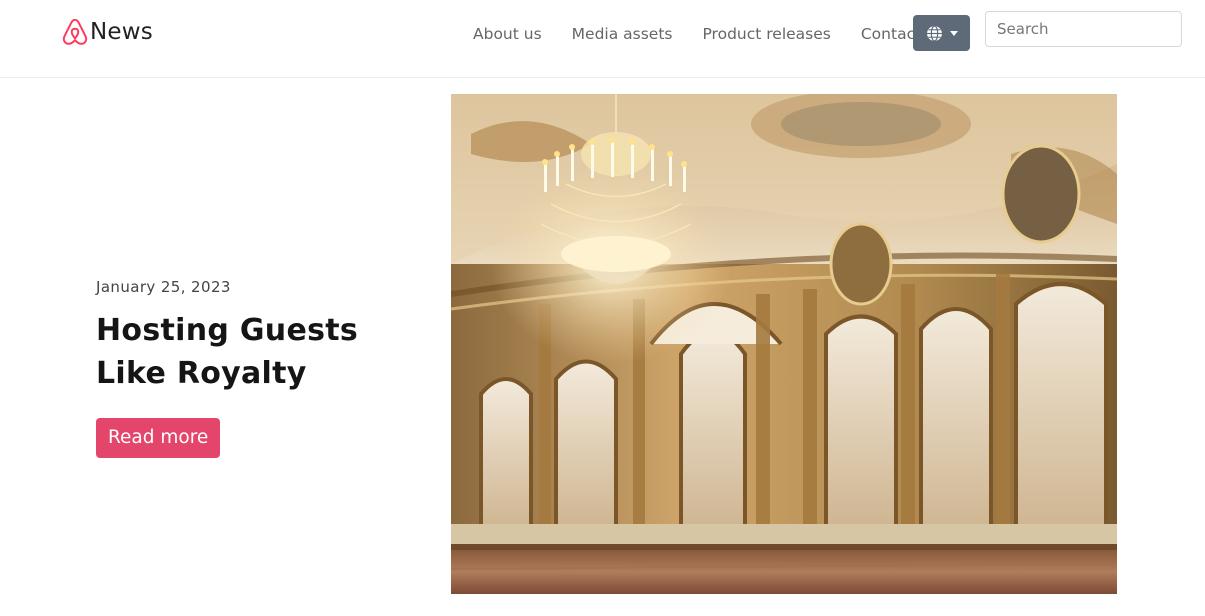 Image resolution: width=1205 pixels, height=616 pixels. I want to click on nav-link-product-releases: Product releases, so click(766, 34).